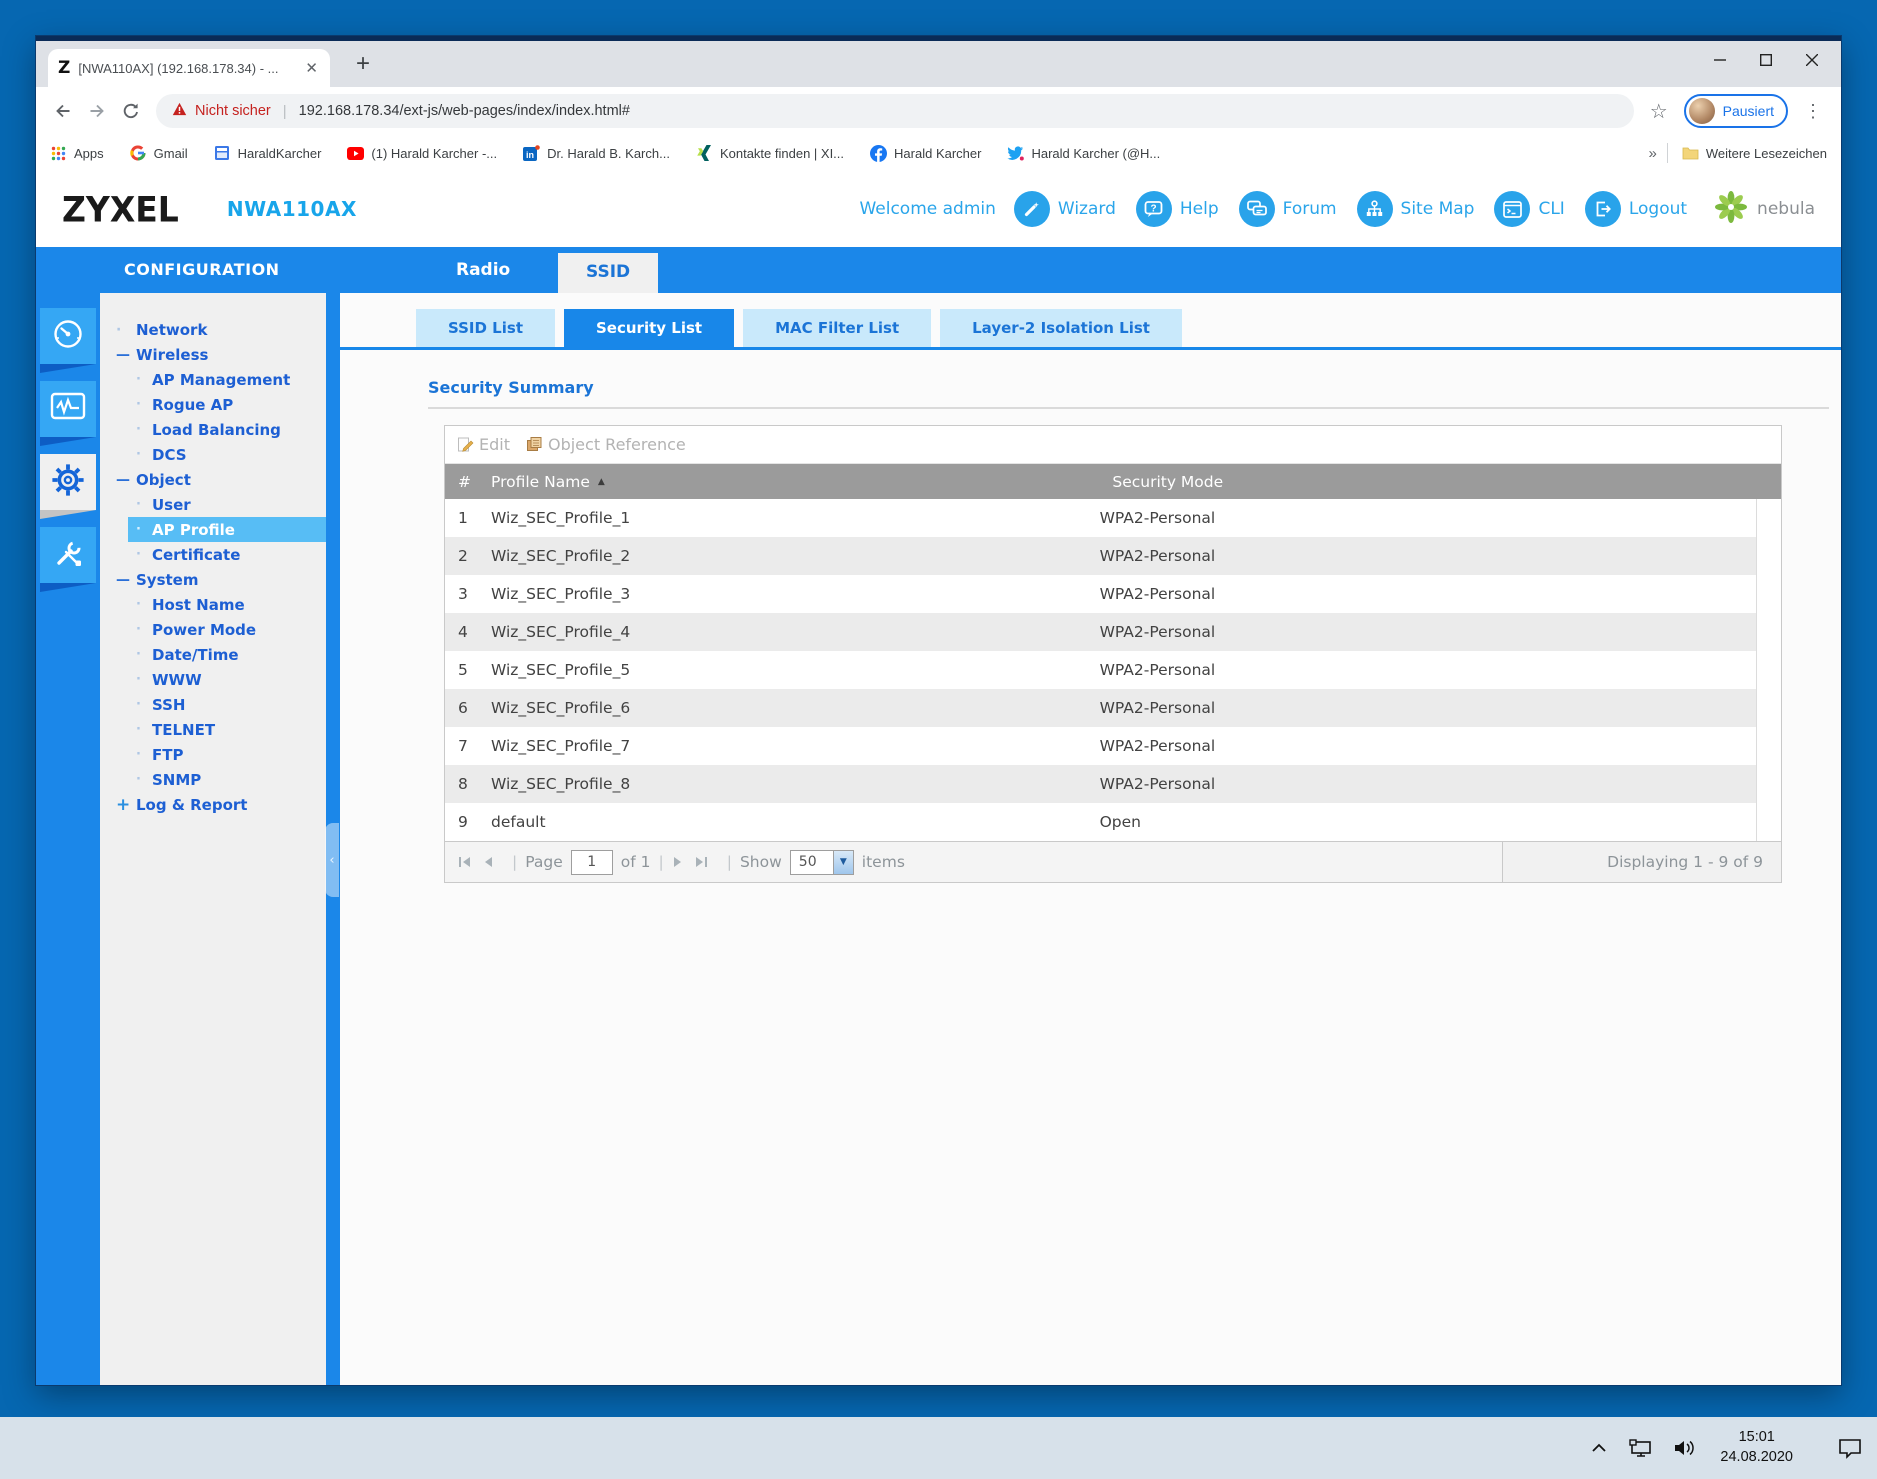  I want to click on sitemap-link: Site Map, so click(1415, 209).